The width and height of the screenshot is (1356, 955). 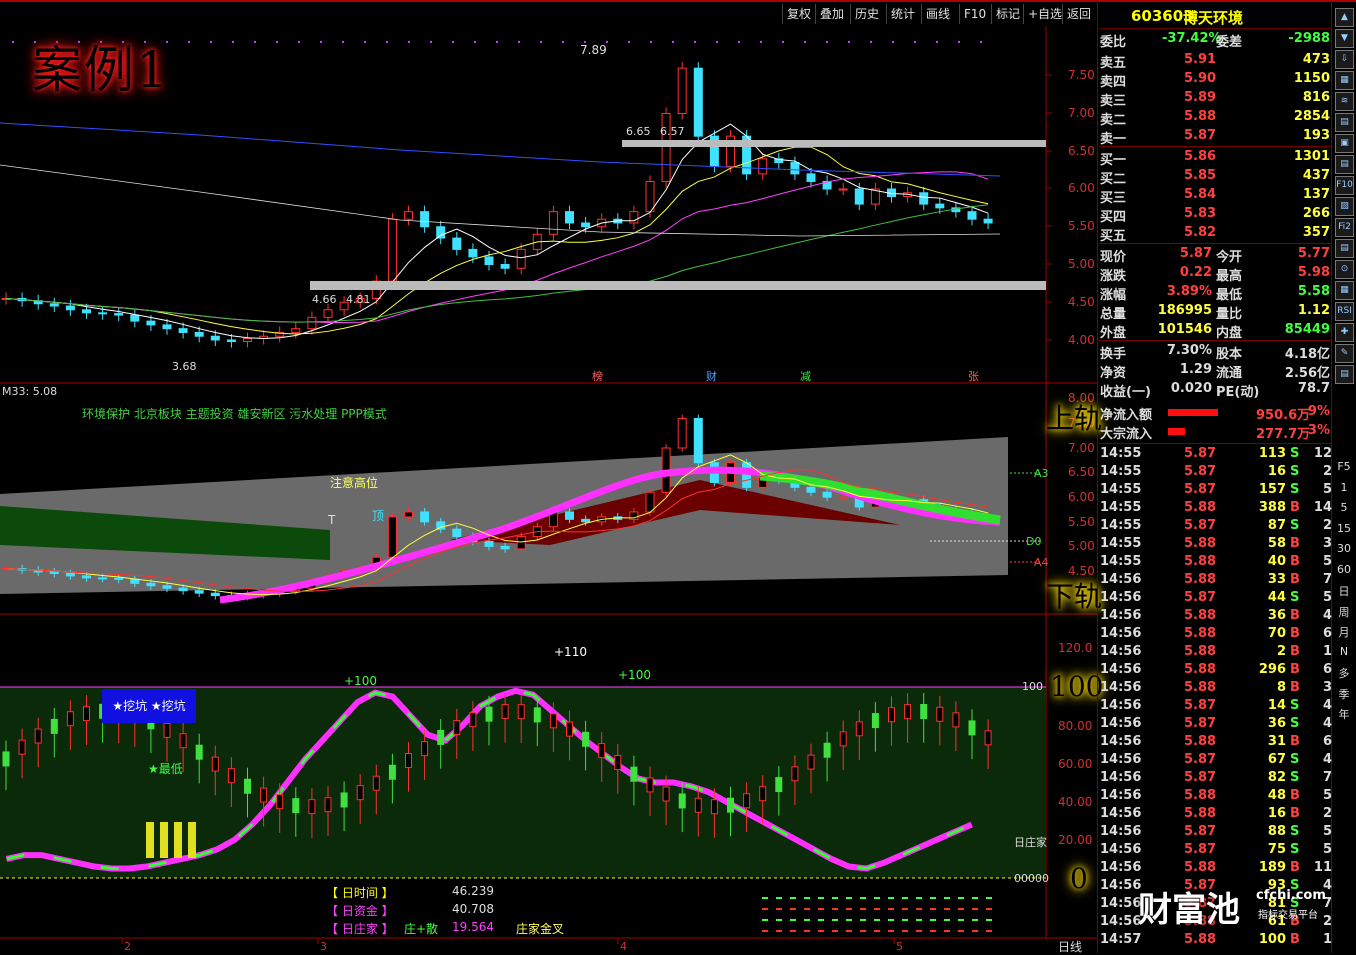 What do you see at coordinates (1238, 392) in the screenshot?
I see `stat2-label-2: PE(动)` at bounding box center [1238, 392].